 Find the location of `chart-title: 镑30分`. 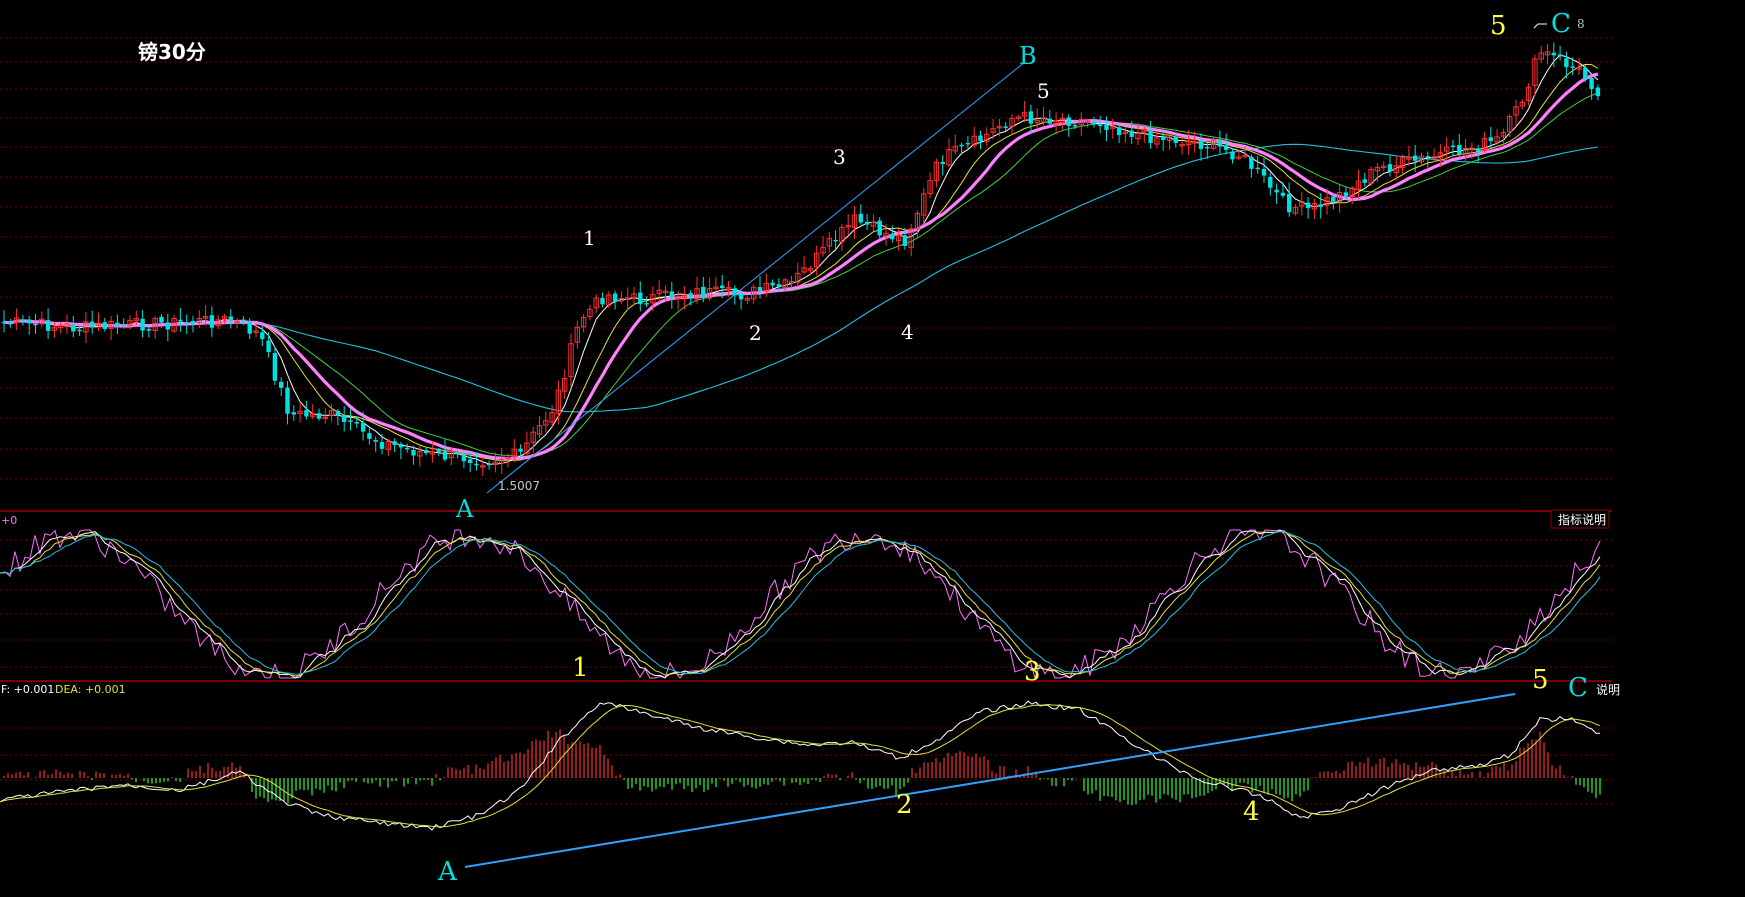

chart-title: 镑30分 is located at coordinates (172, 52).